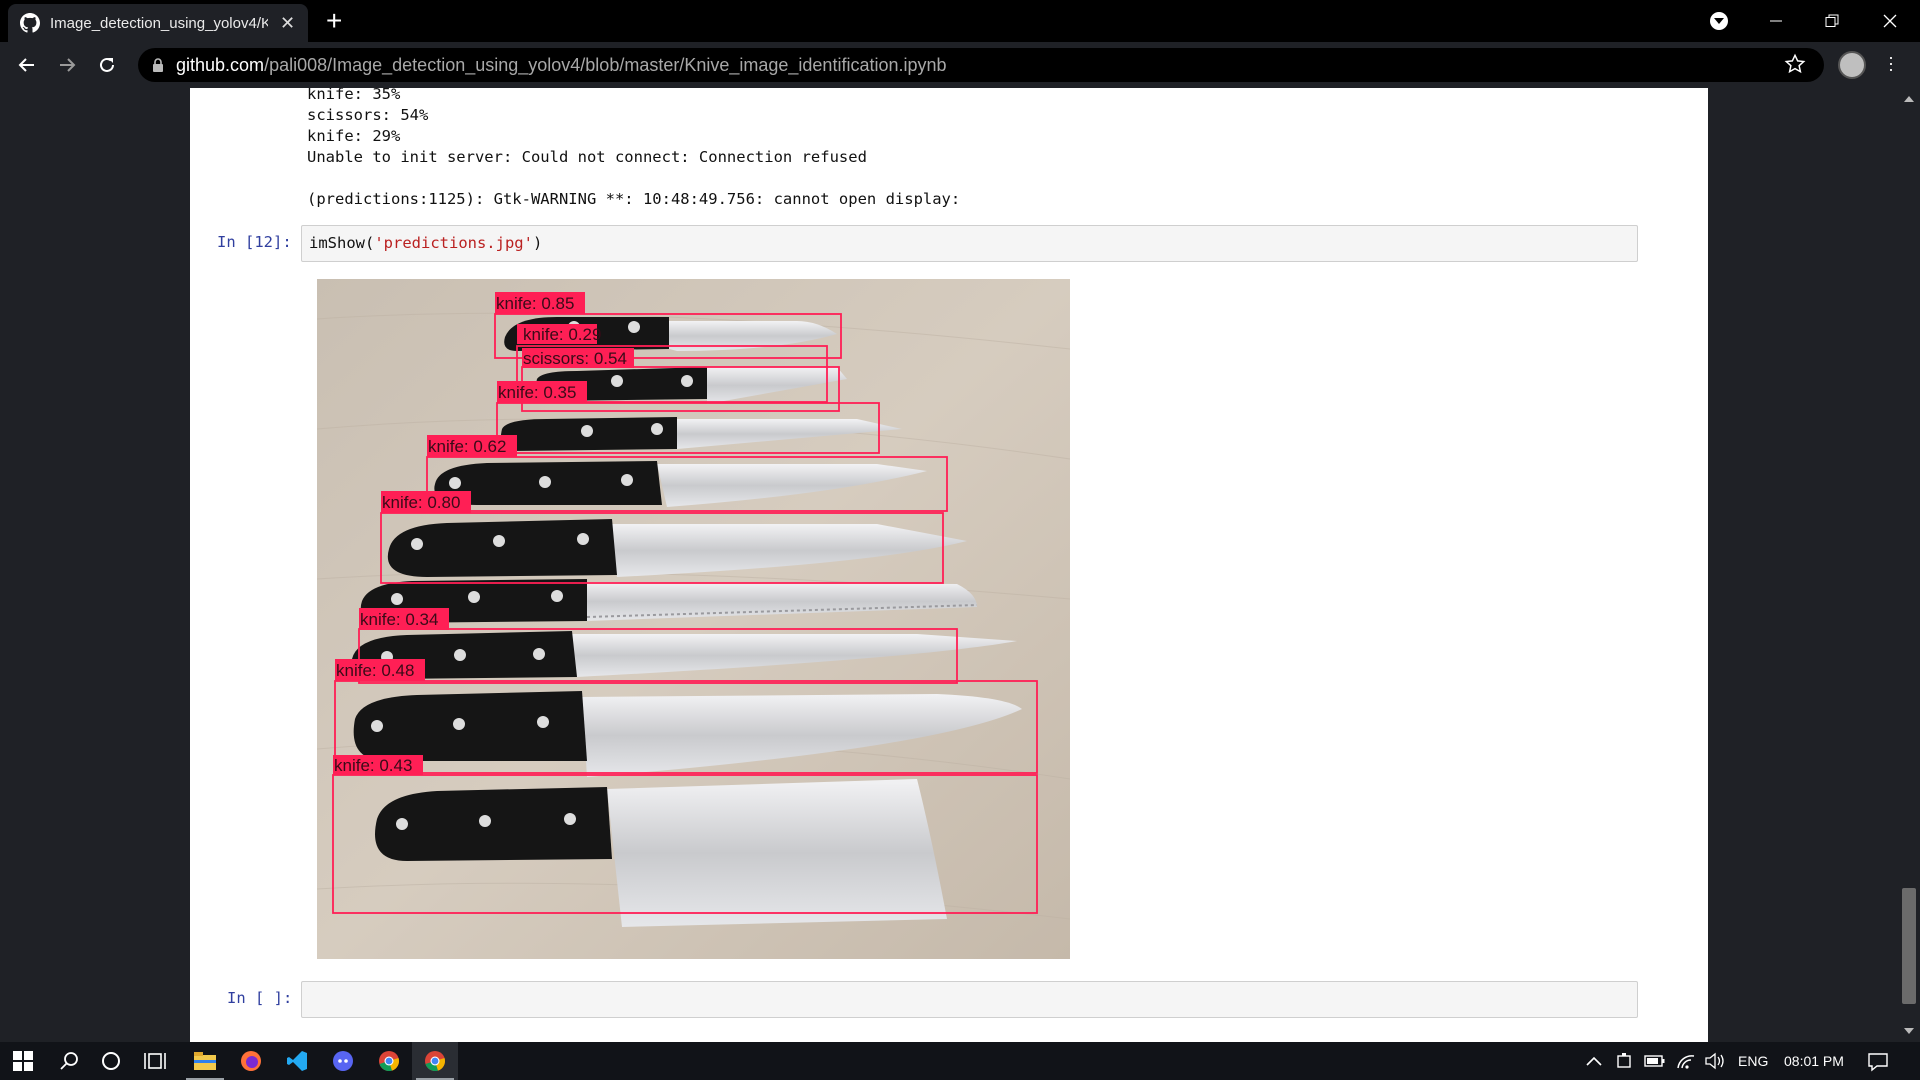  Describe the element at coordinates (287, 23) in the screenshot. I see `close-icon: ✕` at that location.